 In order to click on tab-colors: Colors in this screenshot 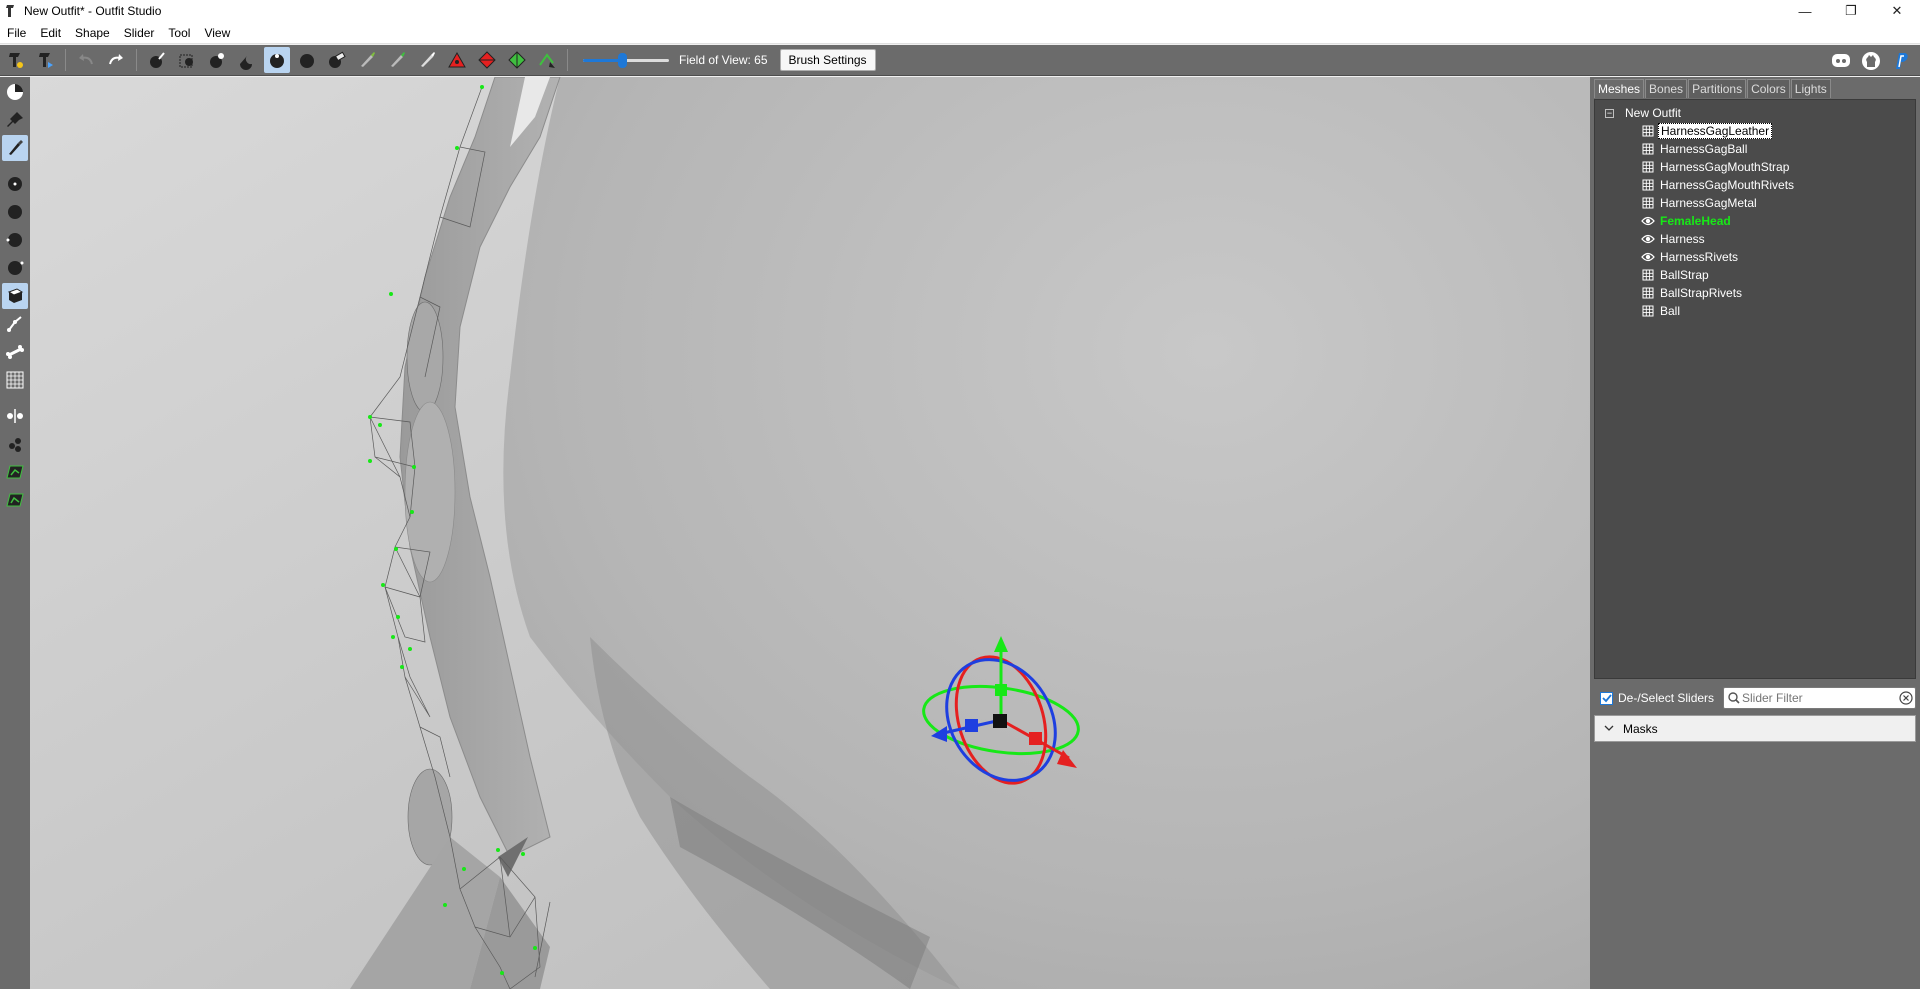, I will do `click(1768, 88)`.